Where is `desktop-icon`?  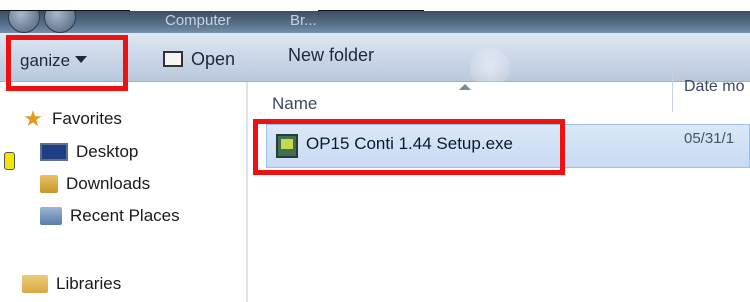 desktop-icon is located at coordinates (54, 152).